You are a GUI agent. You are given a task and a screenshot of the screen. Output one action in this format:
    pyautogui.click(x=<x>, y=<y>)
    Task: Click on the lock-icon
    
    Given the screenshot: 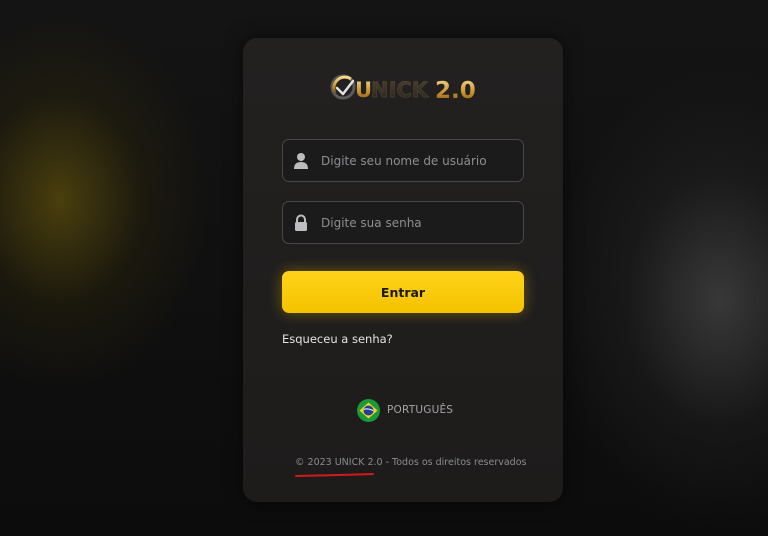 What is the action you would take?
    pyautogui.click(x=301, y=223)
    